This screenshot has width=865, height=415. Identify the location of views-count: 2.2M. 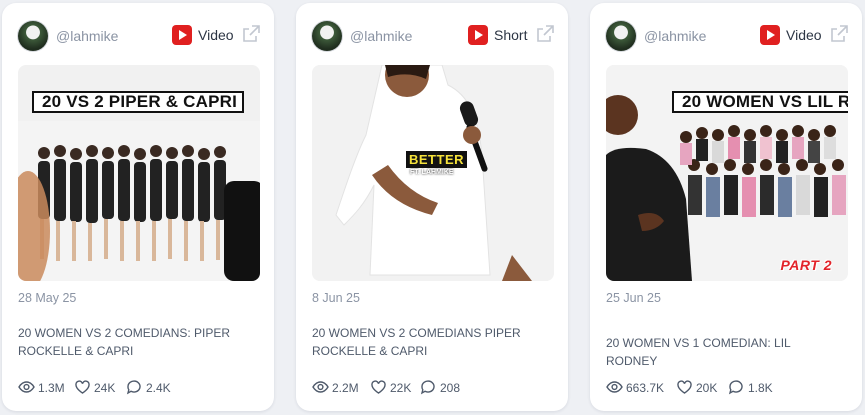
(345, 388).